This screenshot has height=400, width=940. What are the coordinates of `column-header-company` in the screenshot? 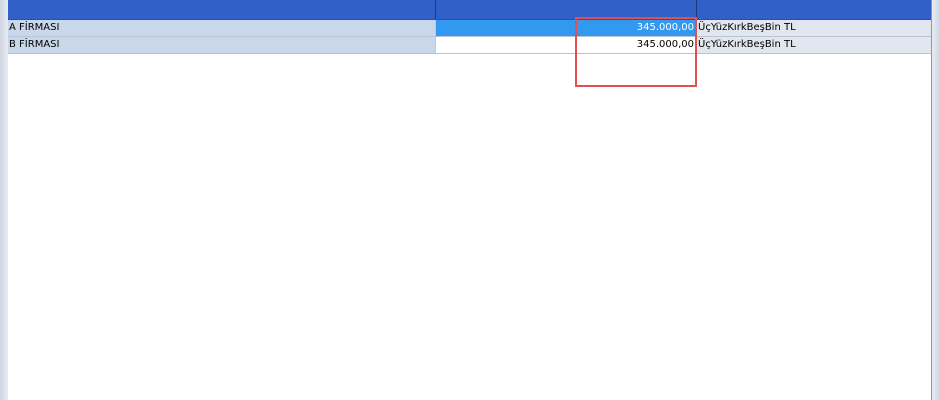 It's located at (222, 9).